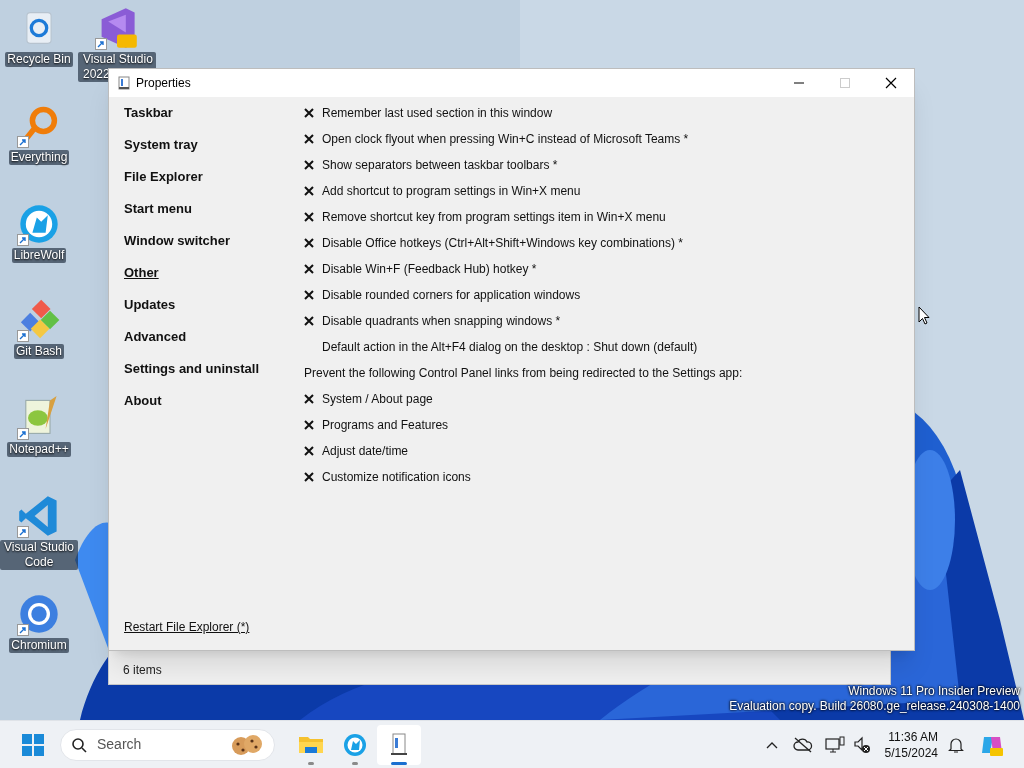 The width and height of the screenshot is (1024, 768). Describe the element at coordinates (510, 347) in the screenshot. I see `option-dropdown: Default action in the Alt+F4 dialog on the desktop : Shut down (default)` at that location.